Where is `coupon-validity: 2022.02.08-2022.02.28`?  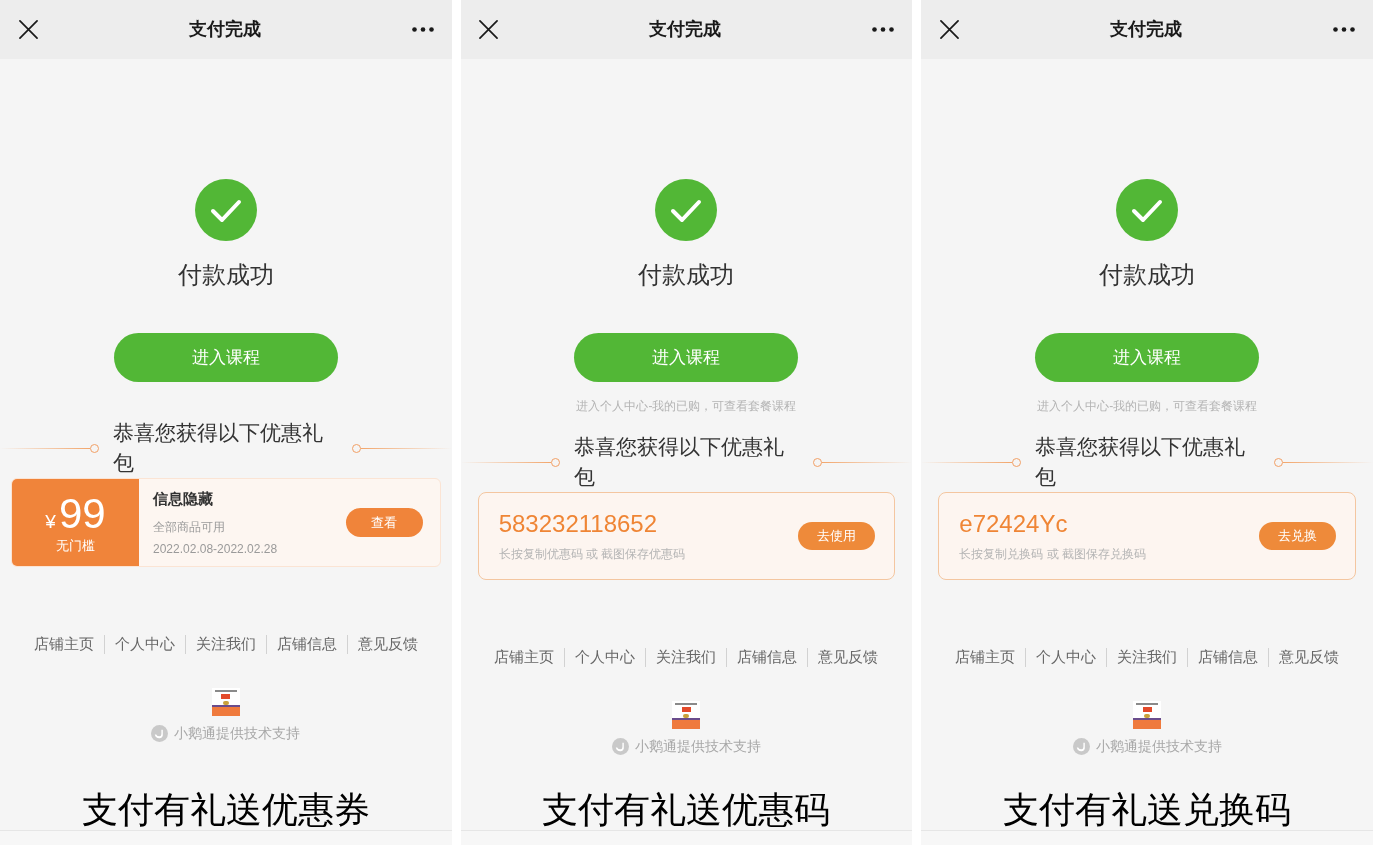
coupon-validity: 2022.02.08-2022.02.28 is located at coordinates (216, 548).